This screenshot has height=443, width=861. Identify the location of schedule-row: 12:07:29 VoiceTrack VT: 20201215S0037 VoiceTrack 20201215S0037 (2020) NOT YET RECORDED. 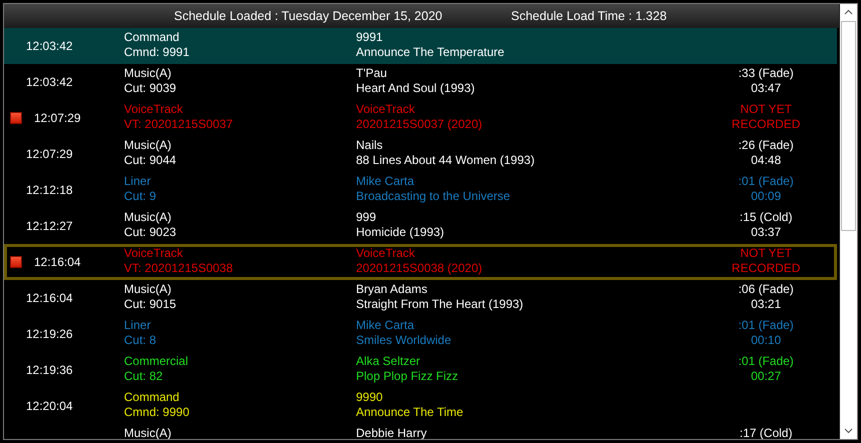
(420, 118).